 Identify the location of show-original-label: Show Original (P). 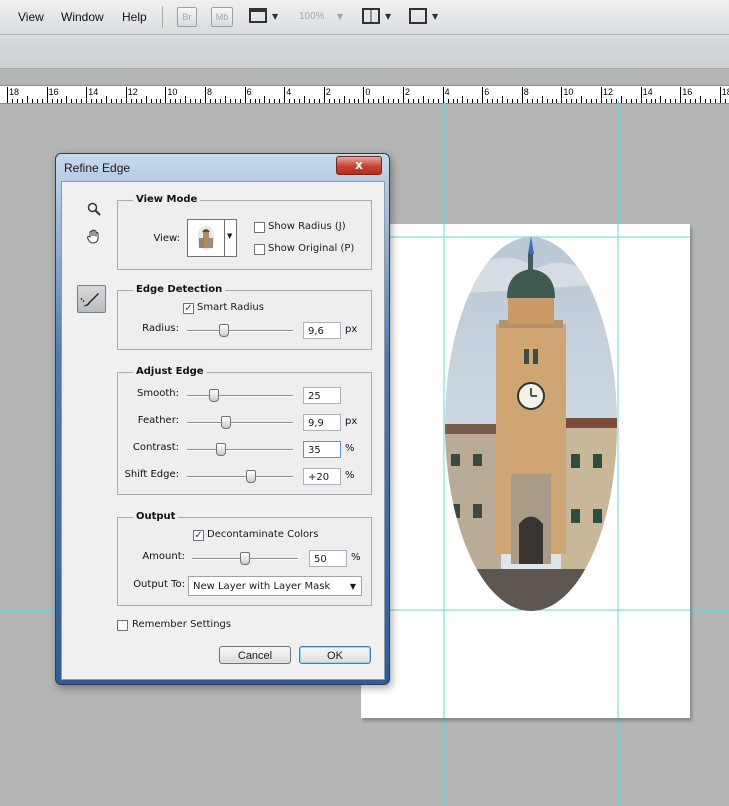
(311, 248).